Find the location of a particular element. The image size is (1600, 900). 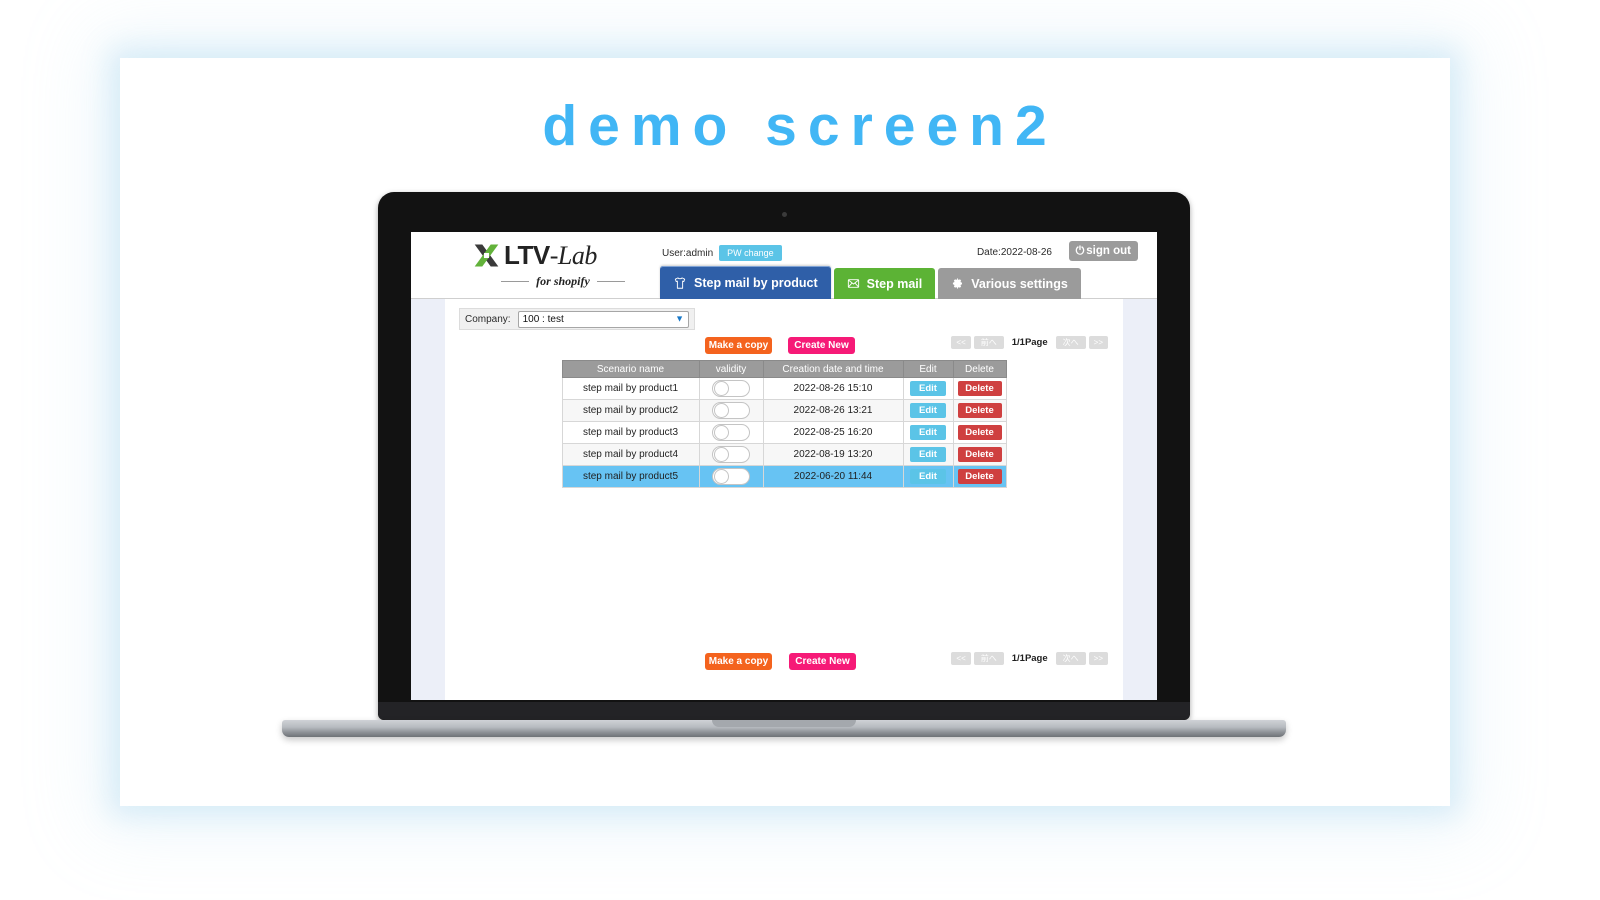

tagline-rule-right is located at coordinates (610, 281).